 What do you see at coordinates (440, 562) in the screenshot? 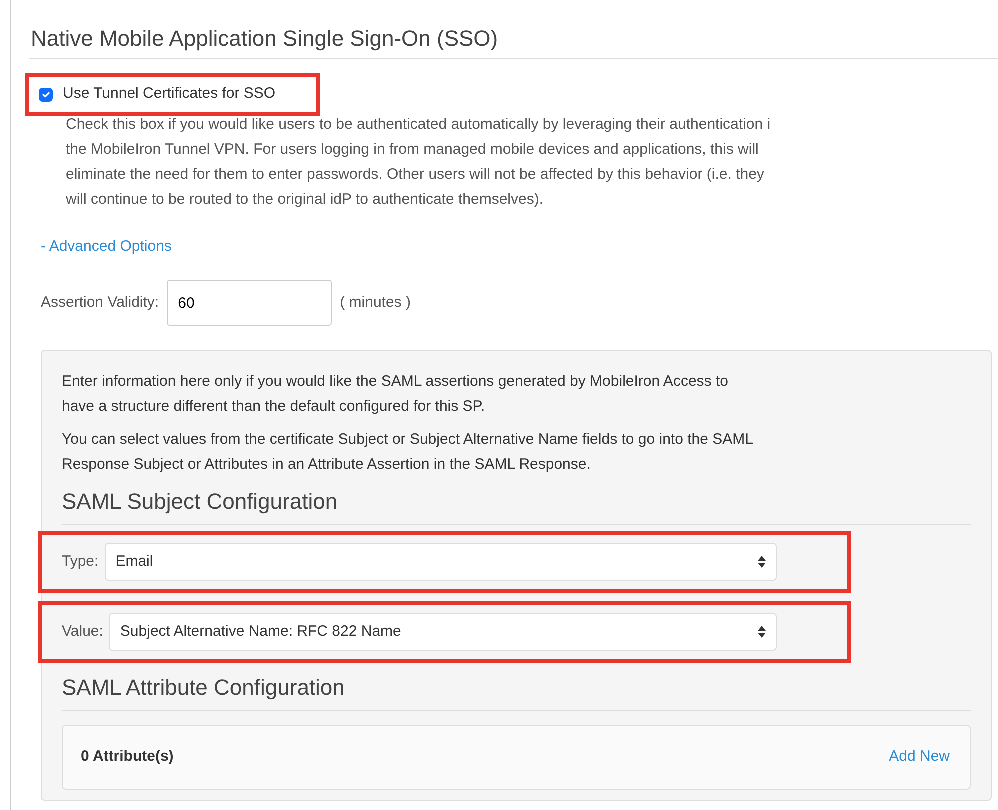
I see `select-field: Email` at bounding box center [440, 562].